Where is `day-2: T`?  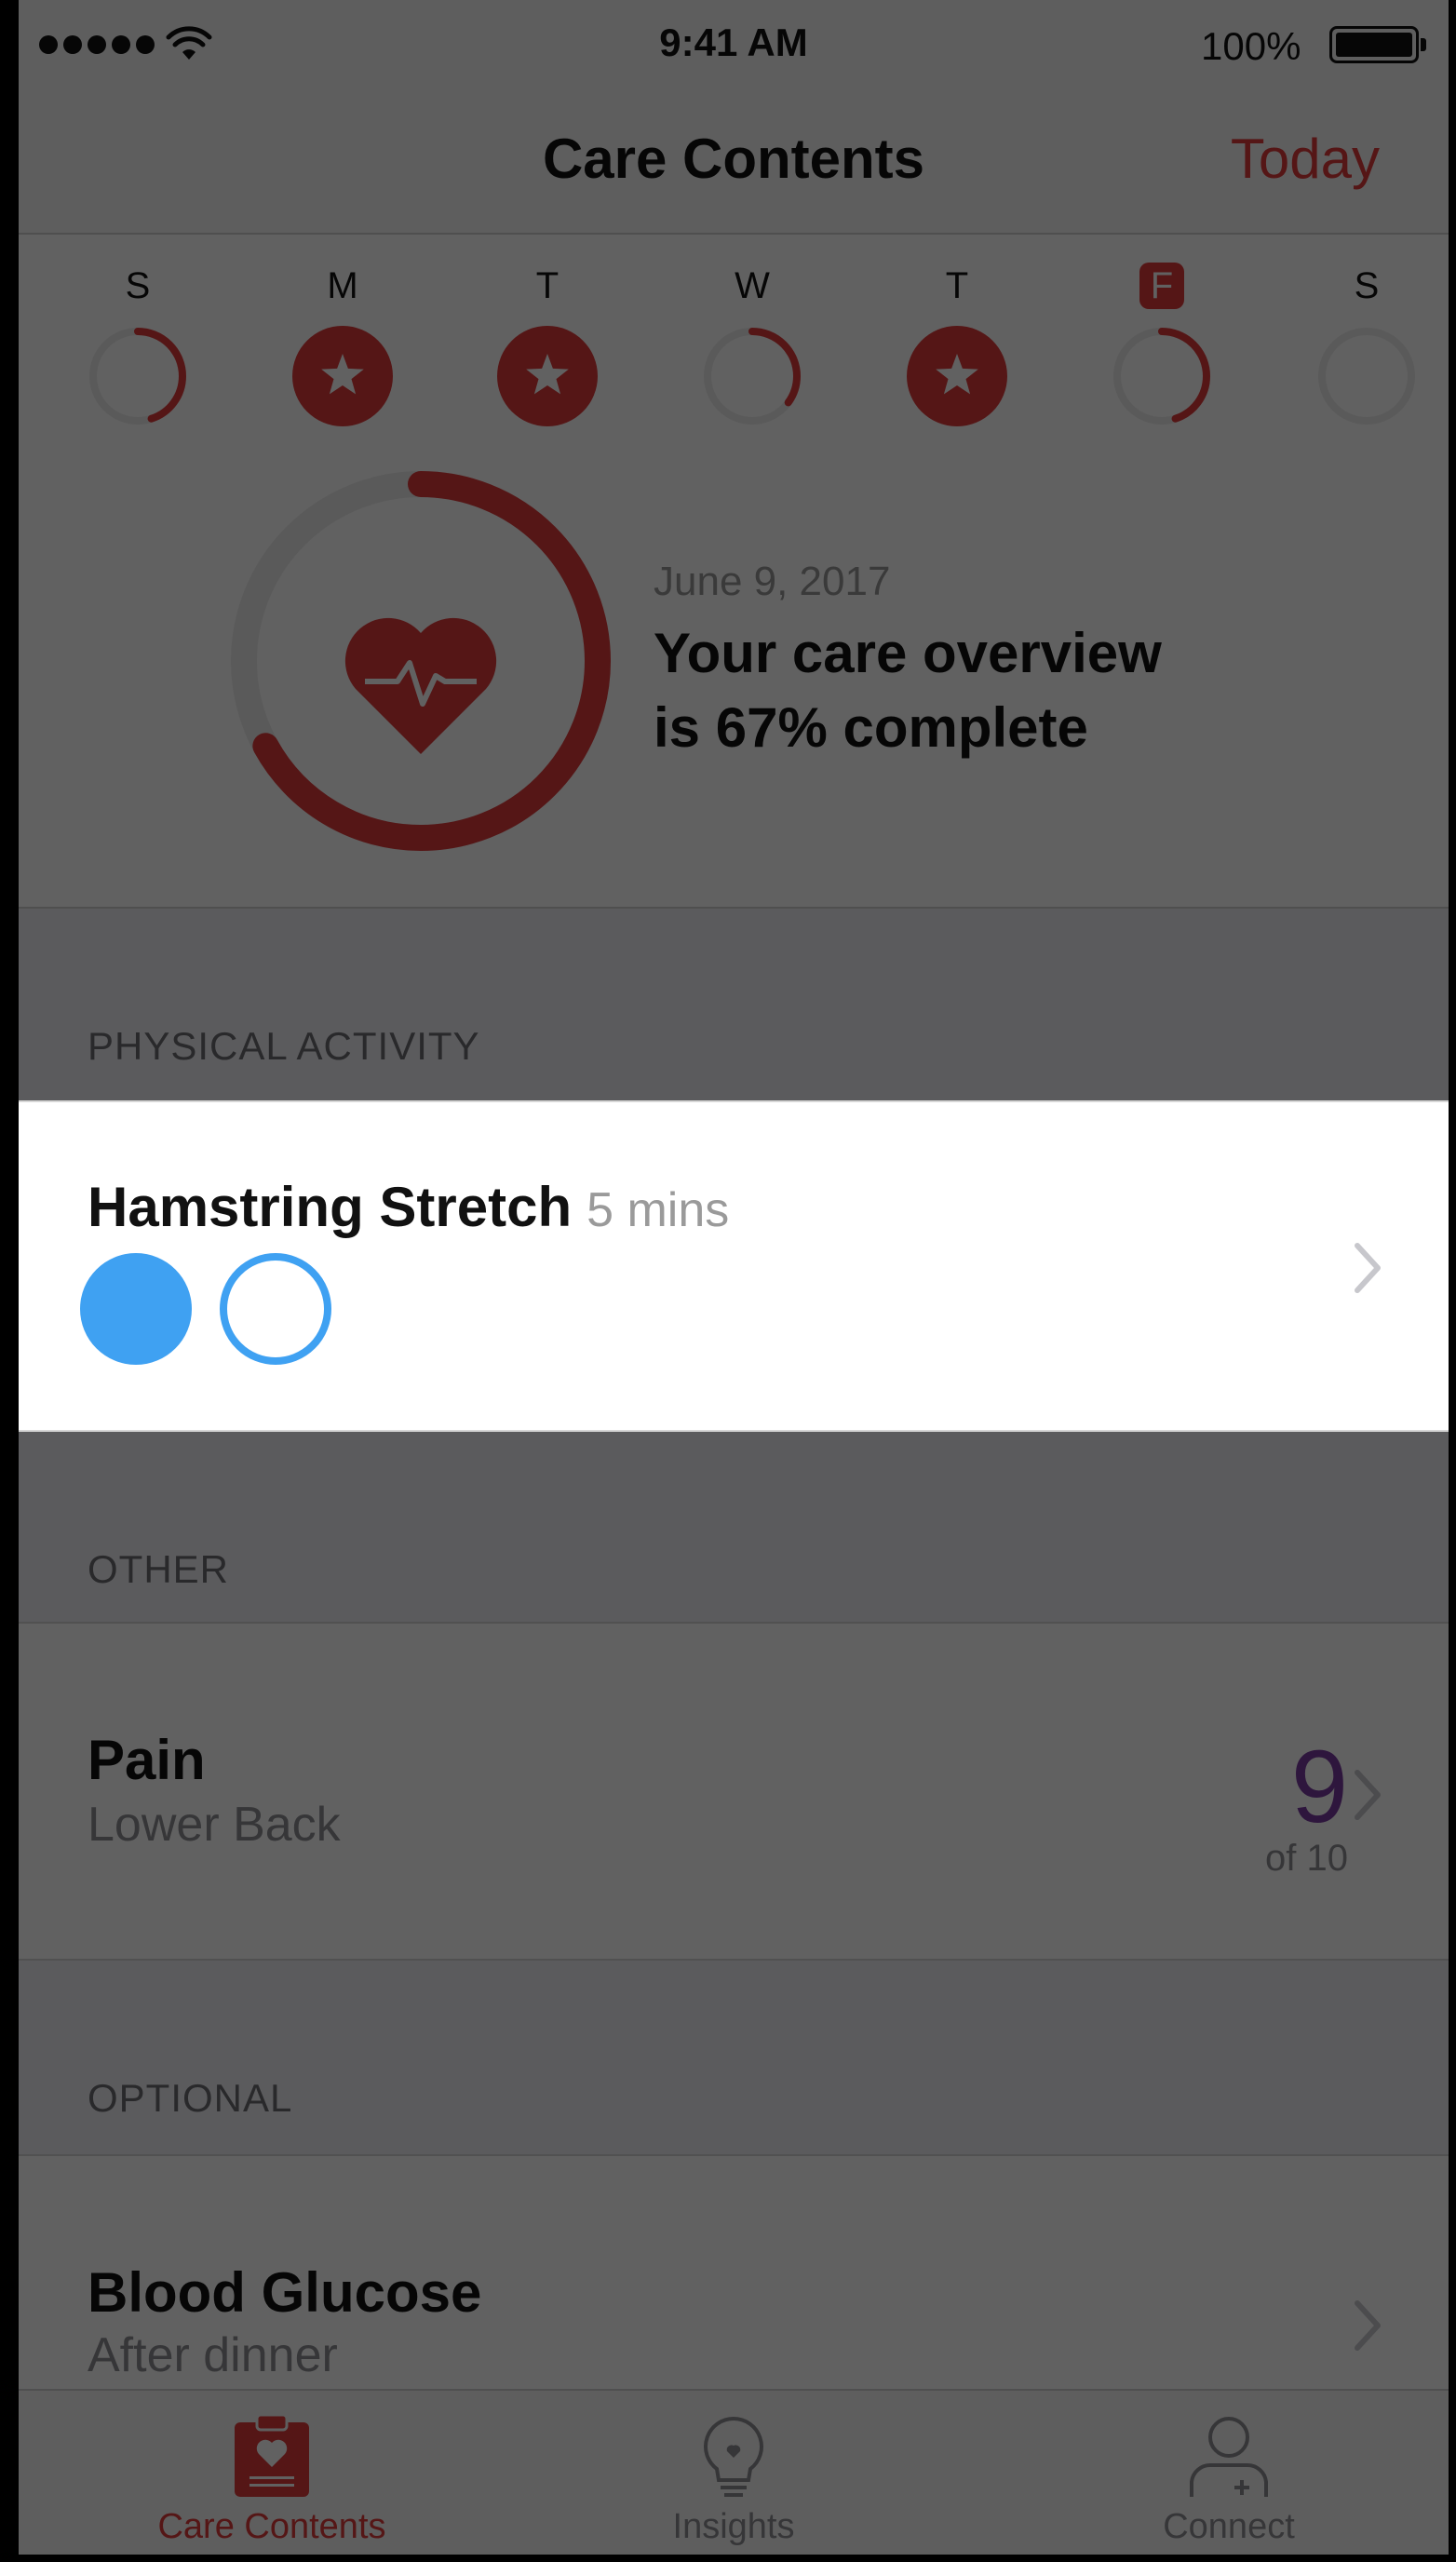 day-2: T is located at coordinates (547, 348).